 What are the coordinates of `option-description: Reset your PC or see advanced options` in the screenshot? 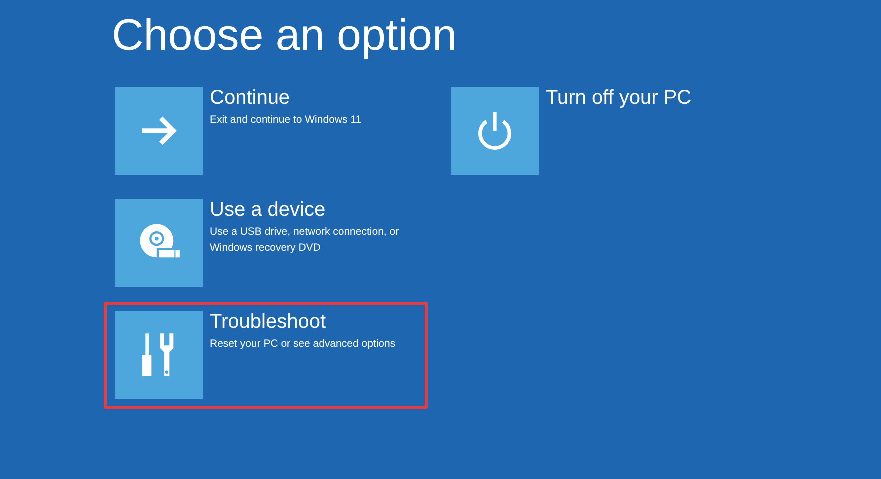 It's located at (303, 344).